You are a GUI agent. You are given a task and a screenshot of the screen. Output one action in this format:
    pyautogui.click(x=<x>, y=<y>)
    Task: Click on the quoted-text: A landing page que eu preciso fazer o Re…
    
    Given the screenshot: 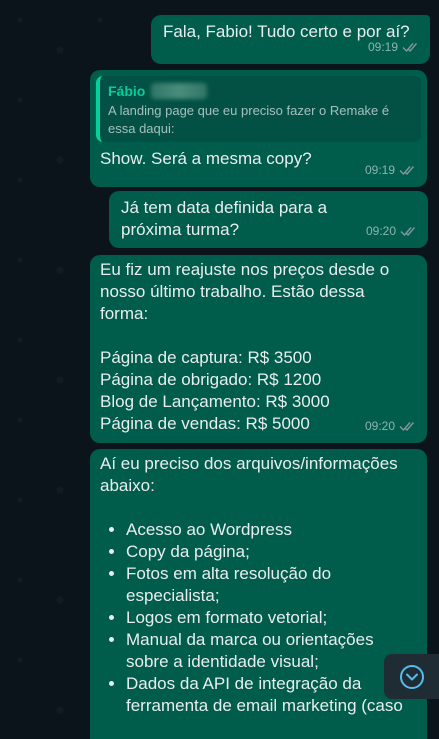 What is the action you would take?
    pyautogui.click(x=249, y=119)
    